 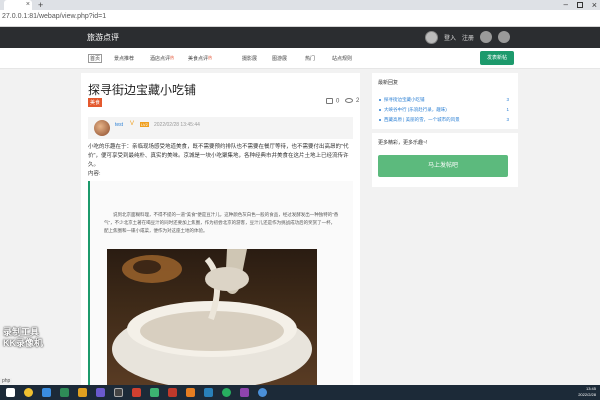 I want to click on latest-reply-item: 探寻街边宝藏小吃铺 3, so click(x=444, y=100).